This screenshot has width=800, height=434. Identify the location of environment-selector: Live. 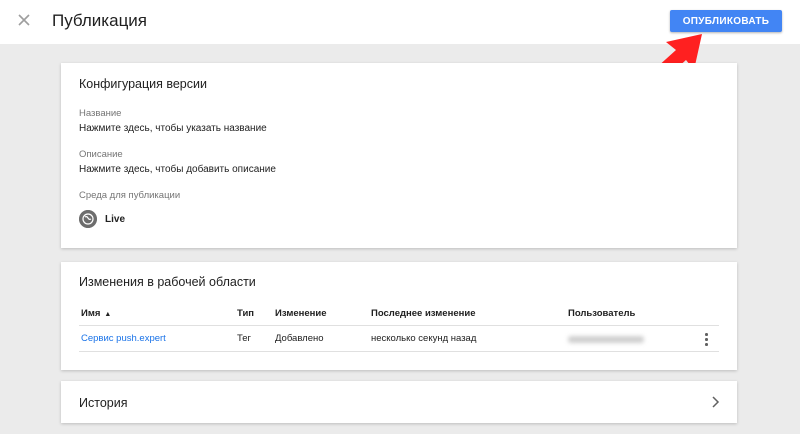
(102, 219).